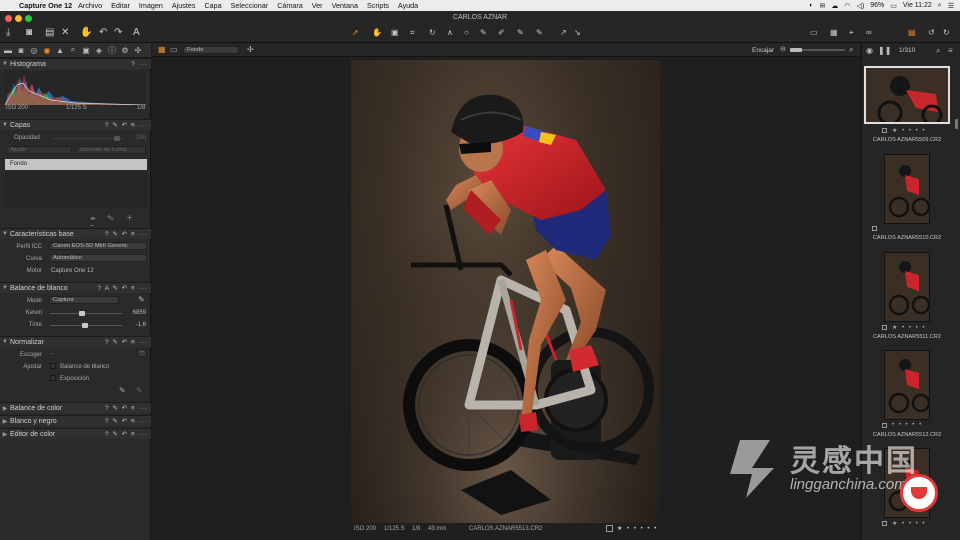 The image size is (960, 540). What do you see at coordinates (128, 342) in the screenshot?
I see `normalize-header-icons: ? ✎ ↶ ≡ ···` at bounding box center [128, 342].